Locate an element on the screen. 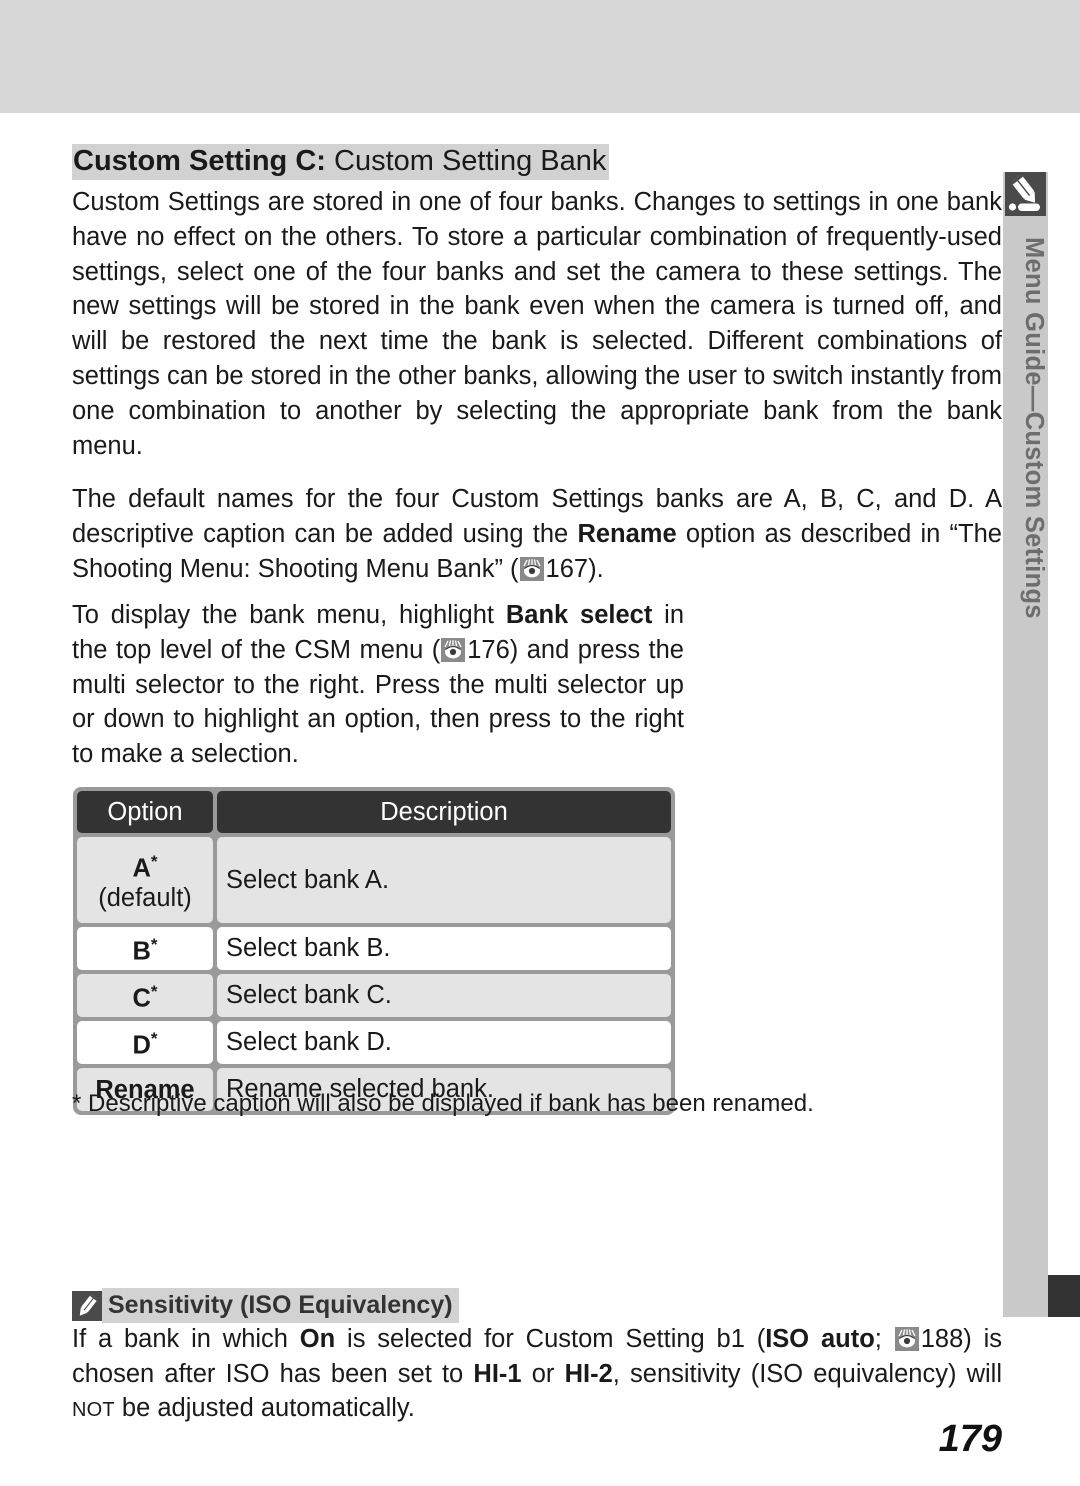 The width and height of the screenshot is (1080, 1486). table-header-description: Description is located at coordinates (444, 812).